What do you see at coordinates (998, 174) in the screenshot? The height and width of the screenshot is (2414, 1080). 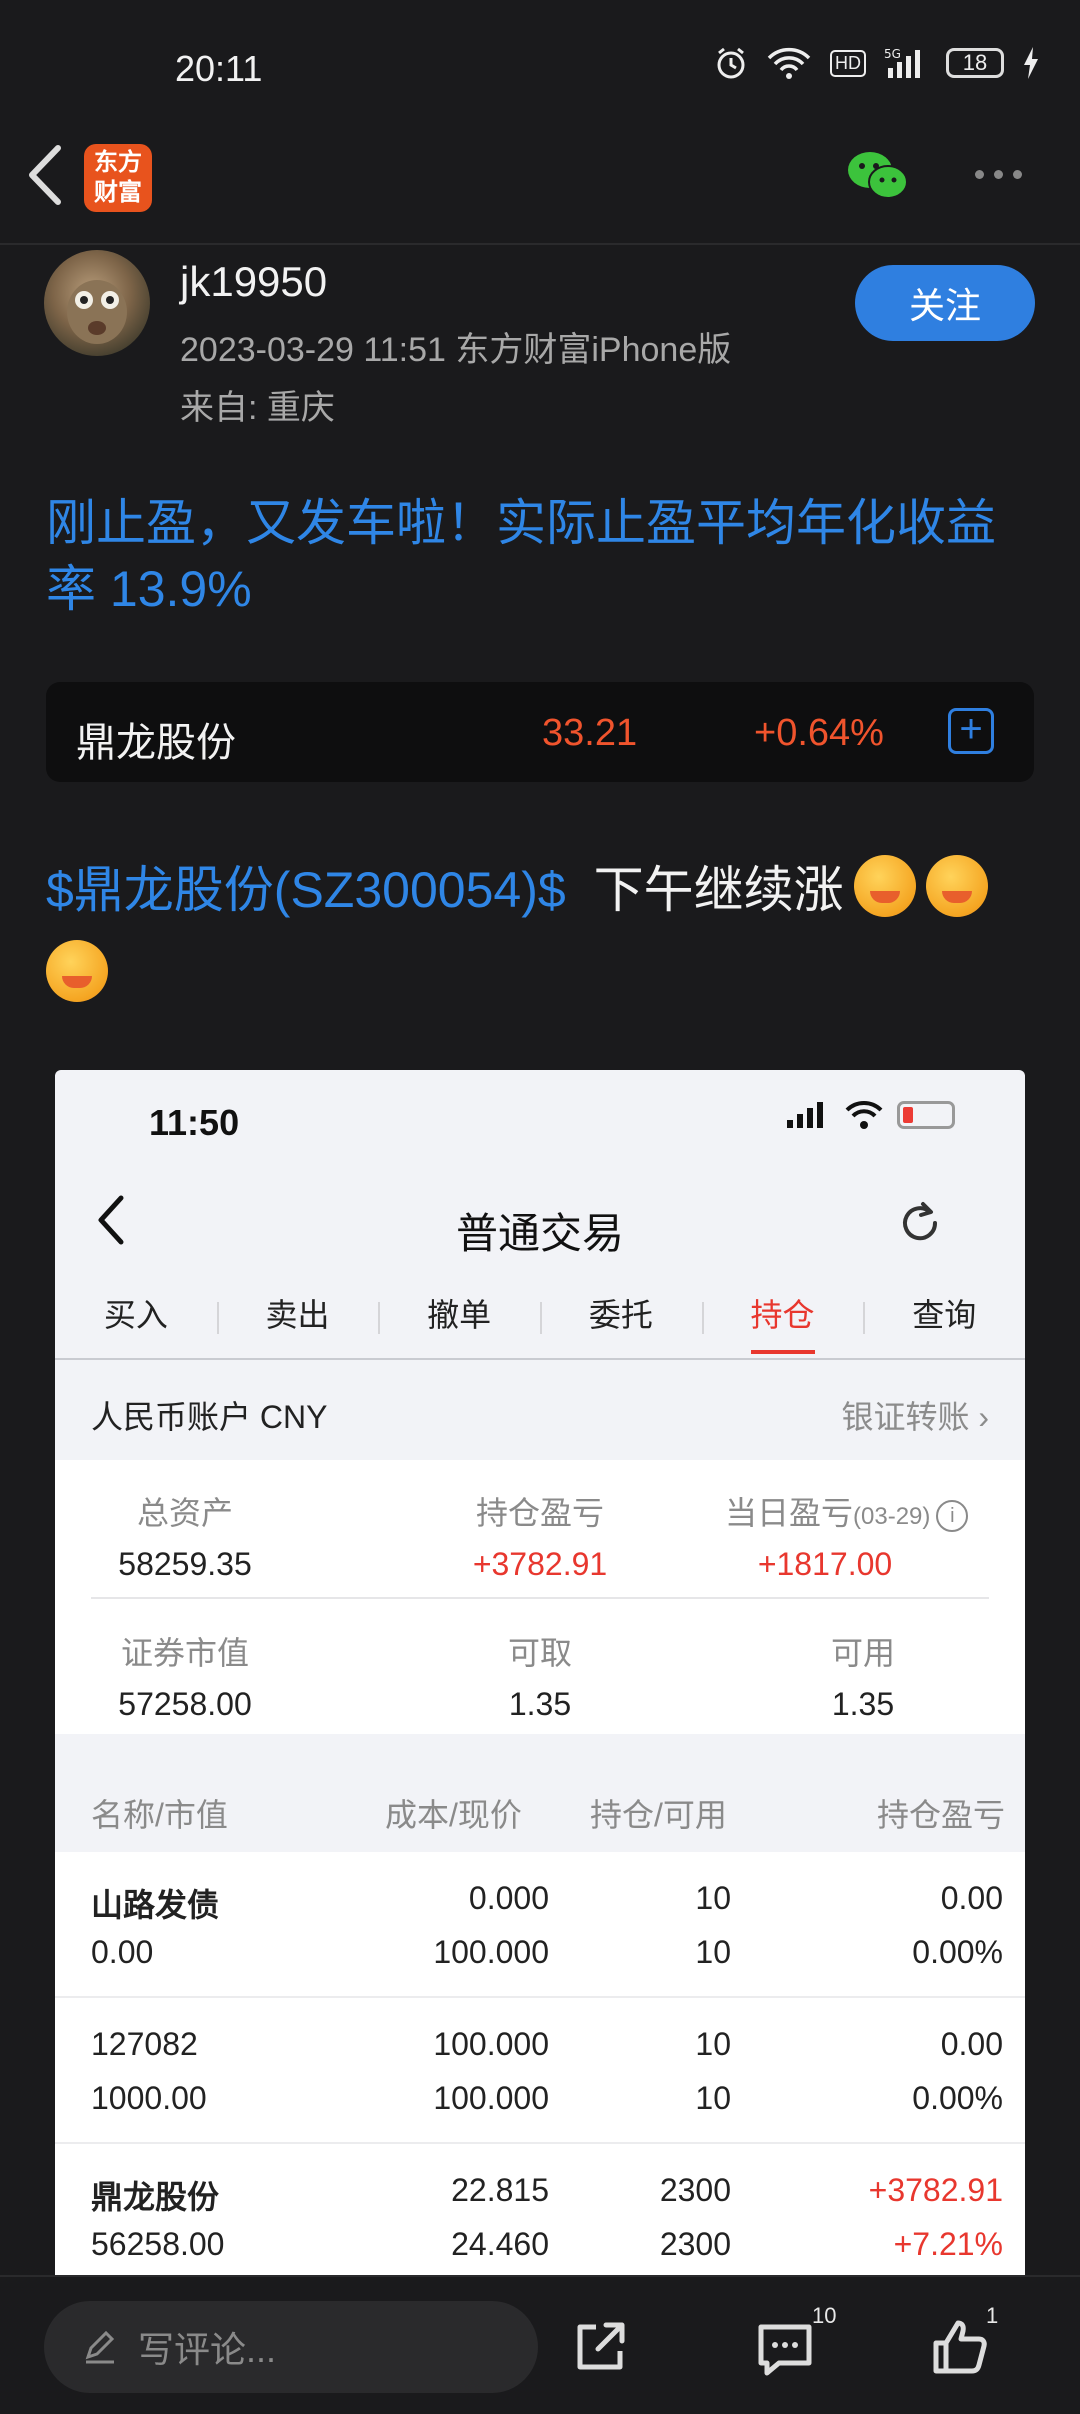 I see `more-options-icon` at bounding box center [998, 174].